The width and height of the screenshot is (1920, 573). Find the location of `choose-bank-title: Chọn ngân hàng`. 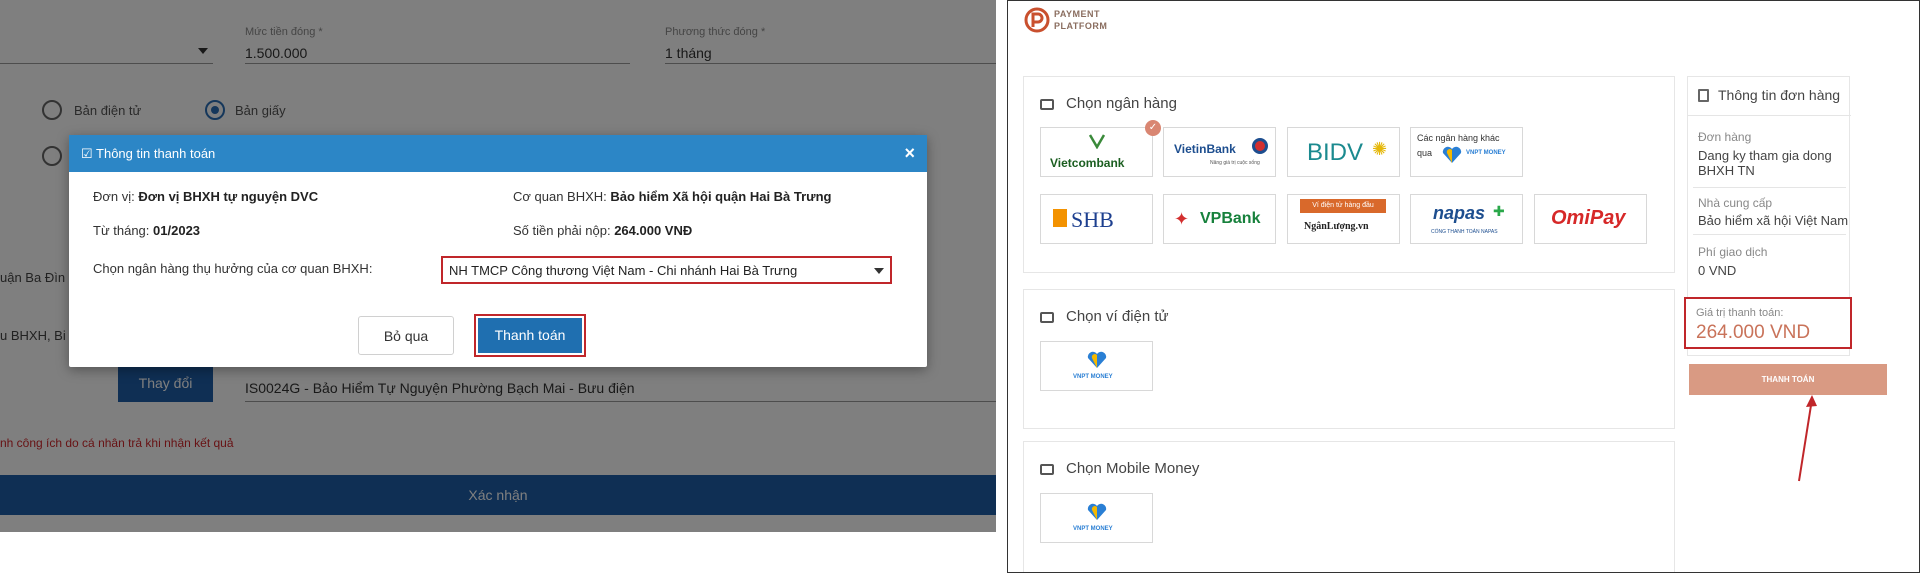

choose-bank-title: Chọn ngân hàng is located at coordinates (1121, 103).